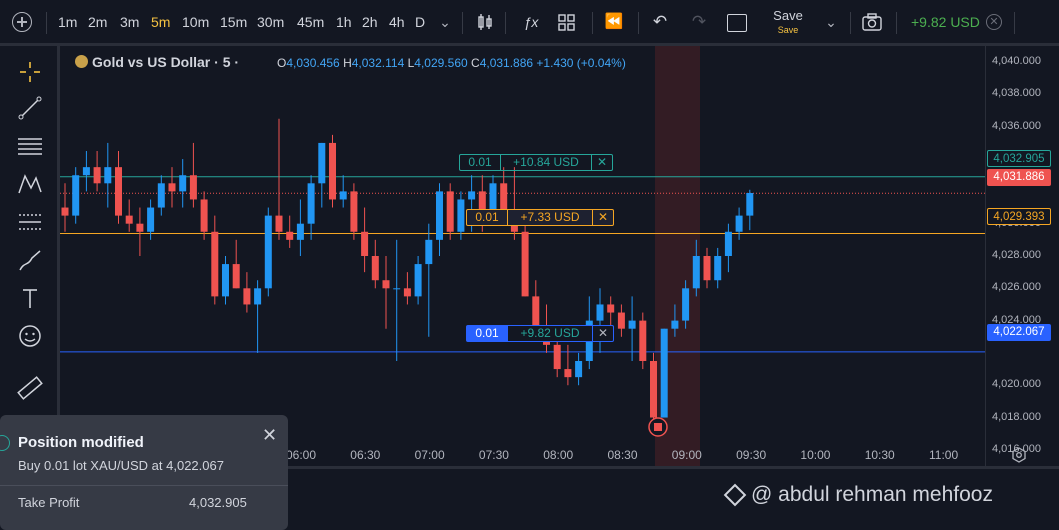  Describe the element at coordinates (879, 455) in the screenshot. I see `time-axis-label: 10:30` at that location.